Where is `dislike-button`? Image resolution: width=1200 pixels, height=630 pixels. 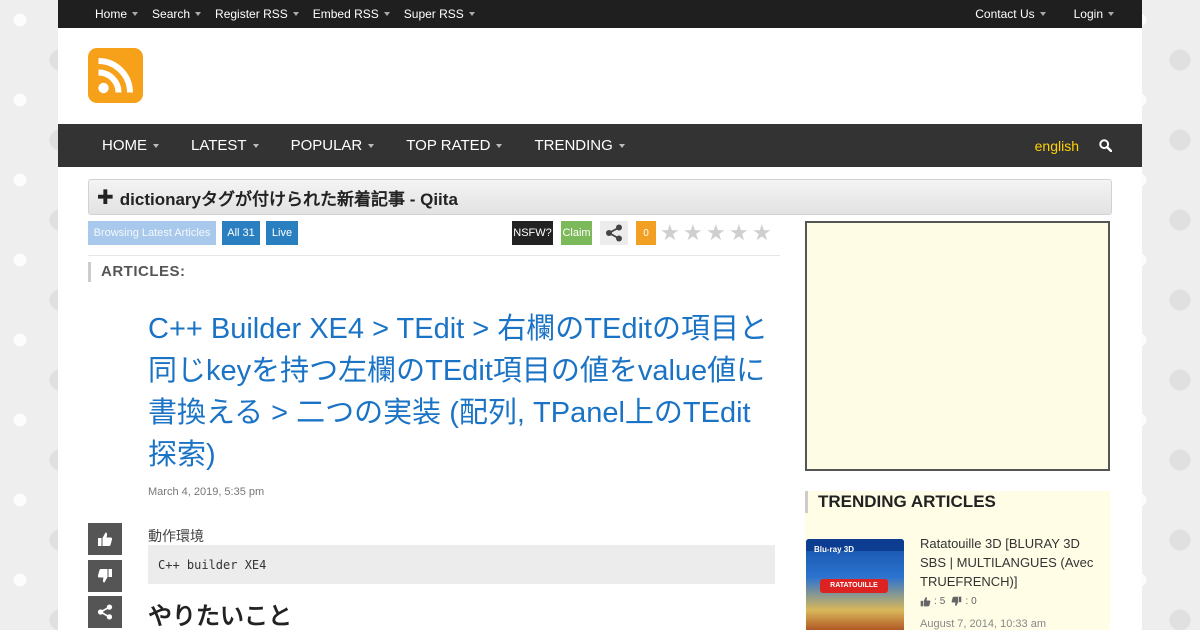 dislike-button is located at coordinates (105, 576).